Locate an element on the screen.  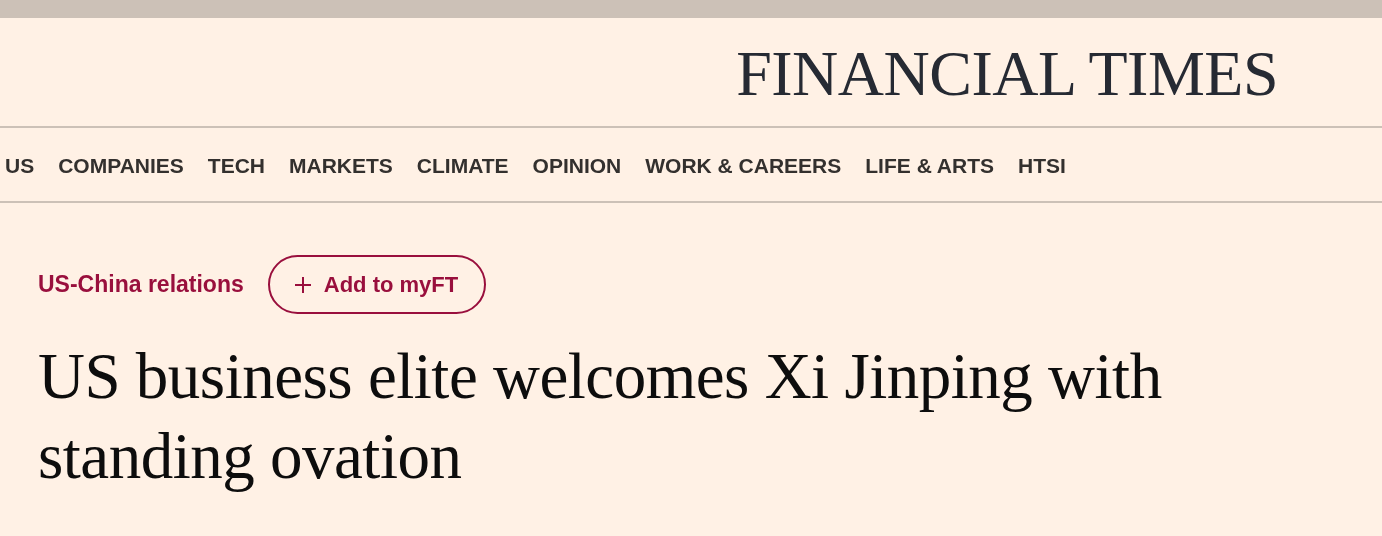
nav-link: COMPANIES is located at coordinates (121, 164).